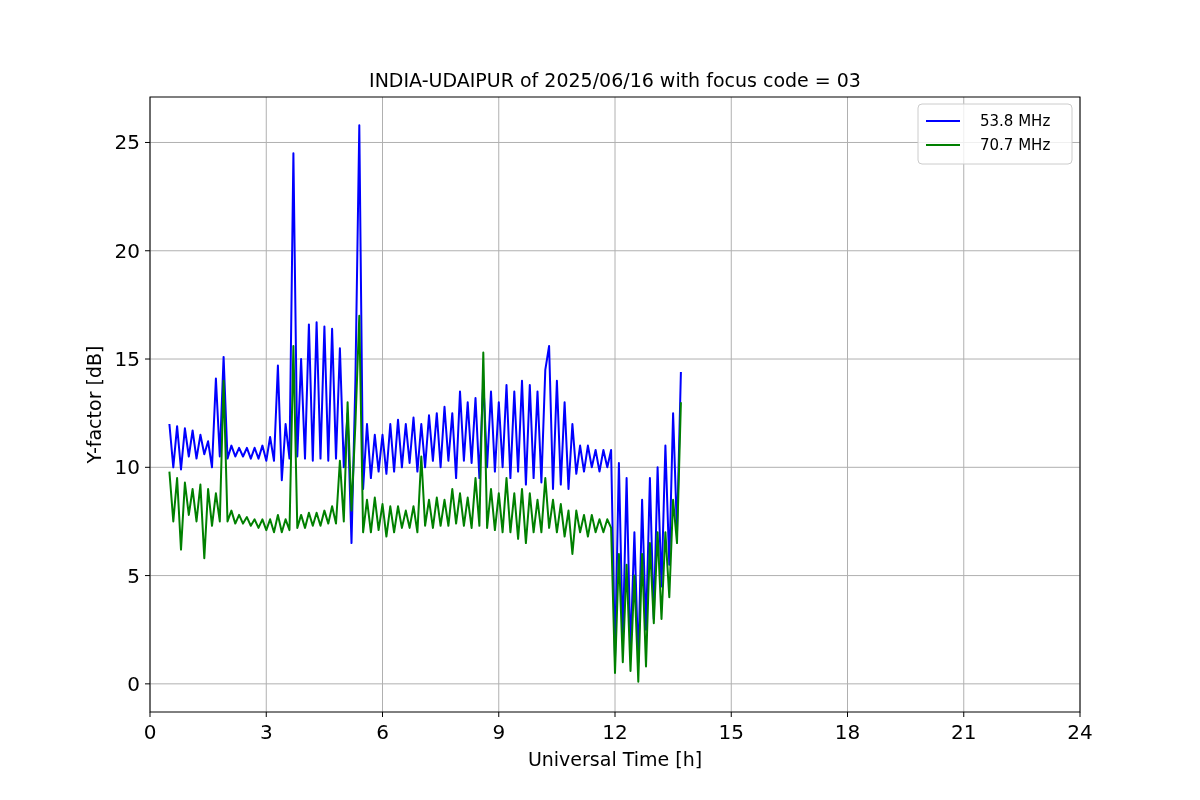  Describe the element at coordinates (1015, 145) in the screenshot. I see `legend-label: 70.7 MHz` at that location.